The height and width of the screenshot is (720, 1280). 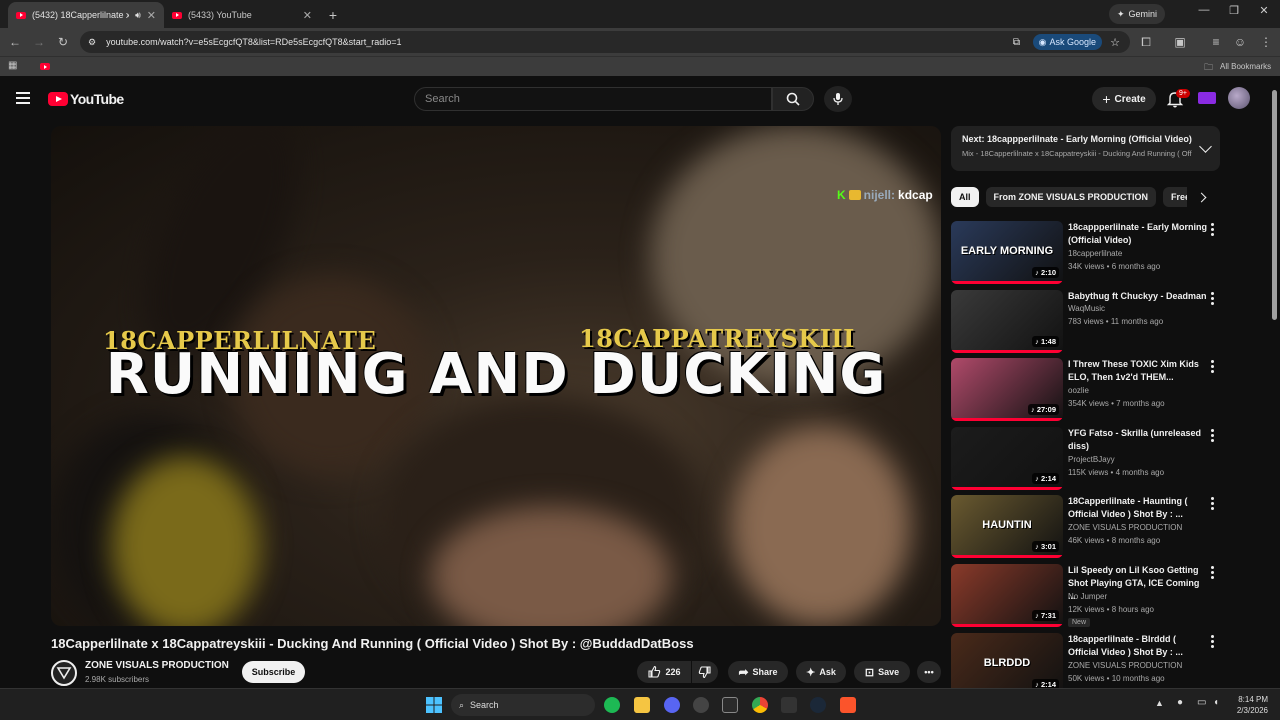 What do you see at coordinates (1264, 10) in the screenshot?
I see `close-window-icon: ✕` at bounding box center [1264, 10].